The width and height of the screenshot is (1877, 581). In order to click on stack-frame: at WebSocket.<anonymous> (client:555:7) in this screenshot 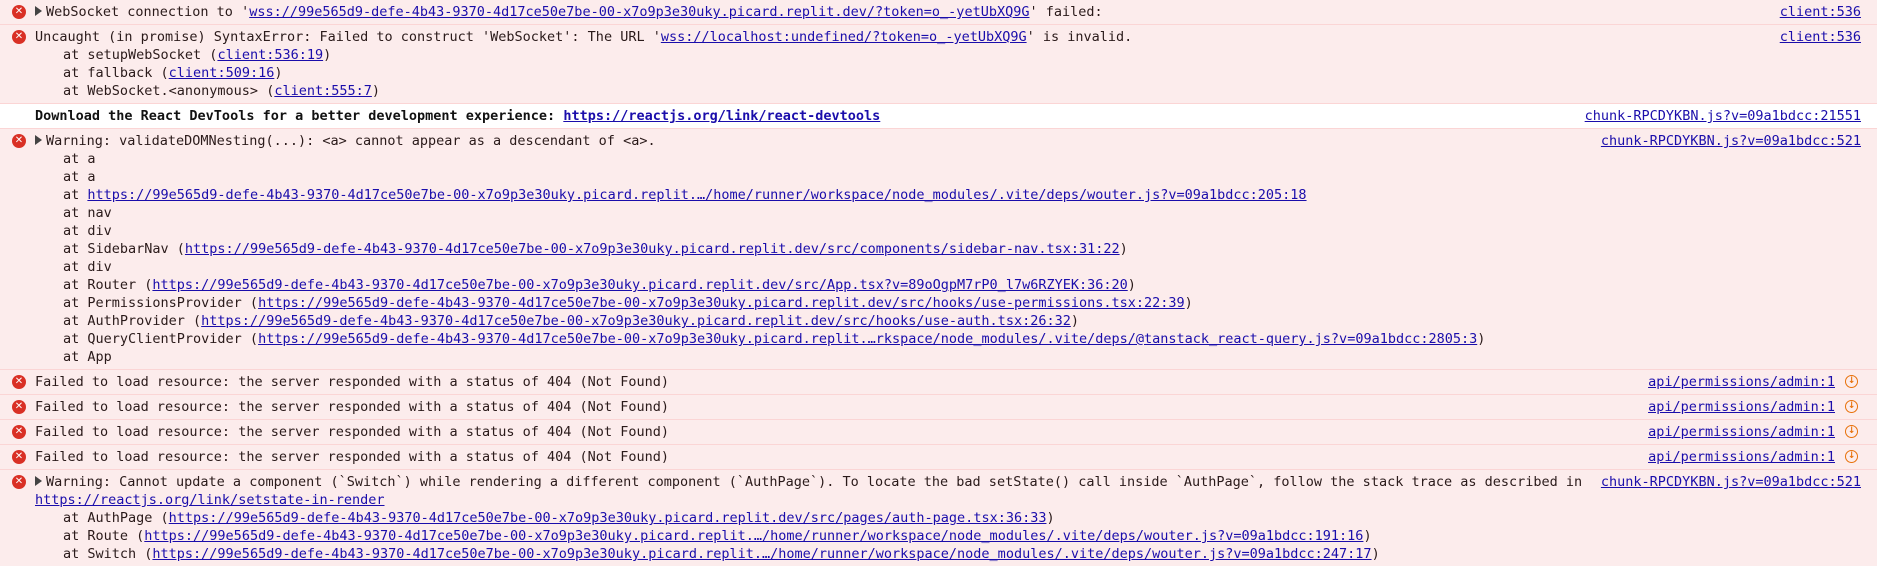, I will do `click(923, 91)`.